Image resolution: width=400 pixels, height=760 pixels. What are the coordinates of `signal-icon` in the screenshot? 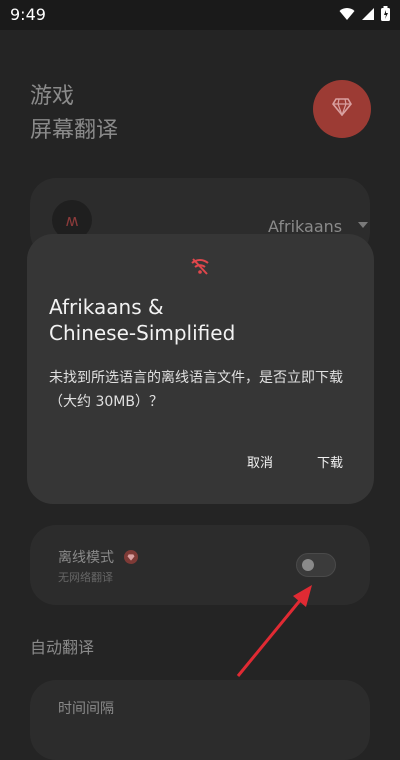 It's located at (368, 14).